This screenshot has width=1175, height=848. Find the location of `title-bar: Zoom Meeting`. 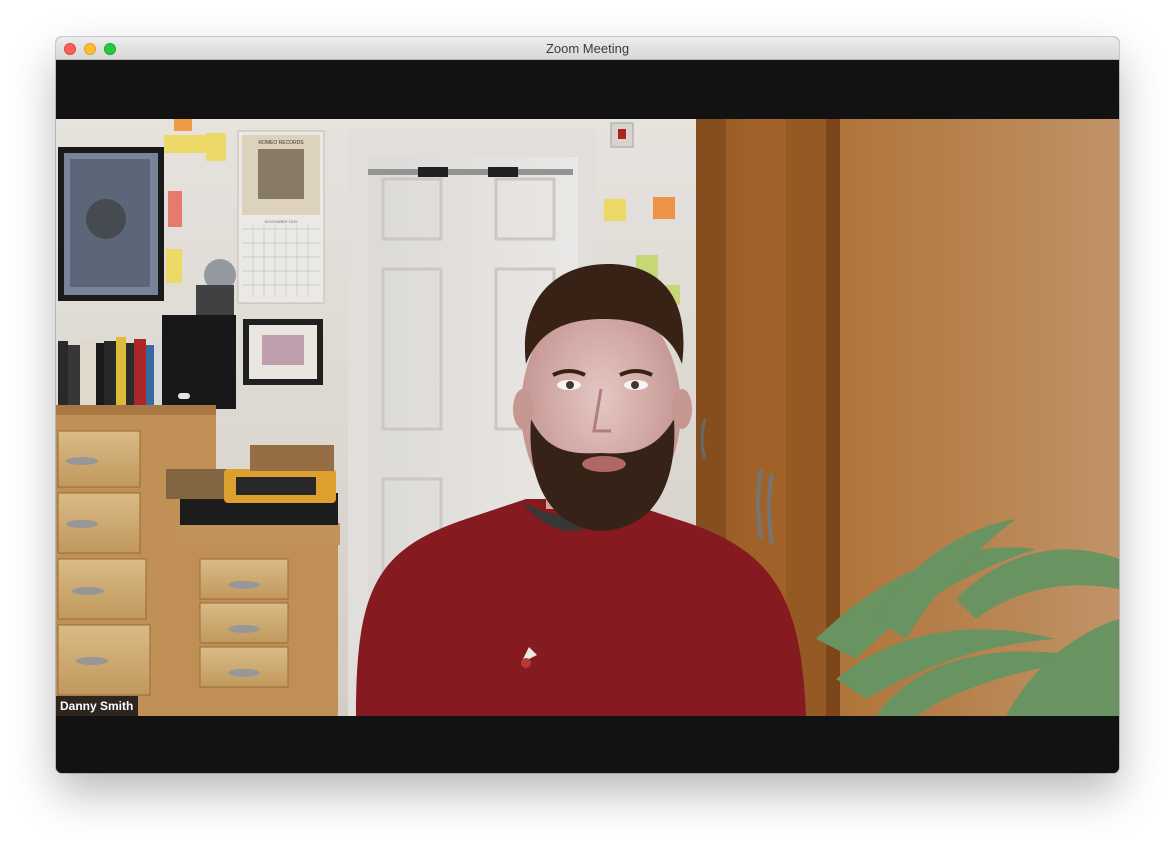

title-bar: Zoom Meeting is located at coordinates (587, 48).